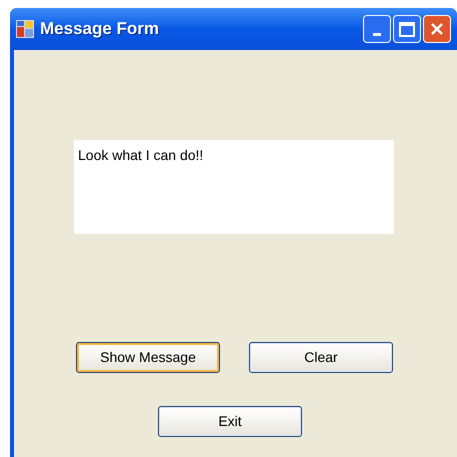  What do you see at coordinates (100, 29) in the screenshot?
I see `window-title: Message Form` at bounding box center [100, 29].